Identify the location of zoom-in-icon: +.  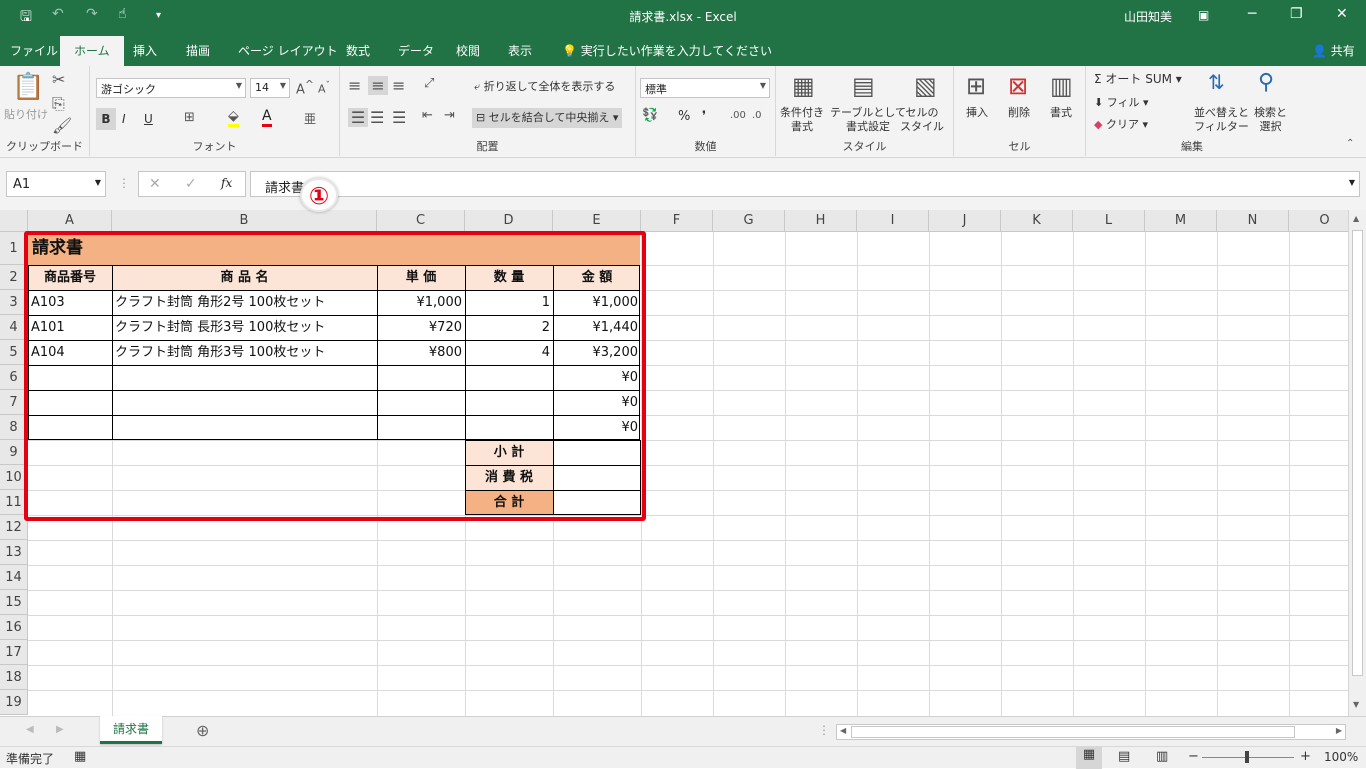
(1305, 756).